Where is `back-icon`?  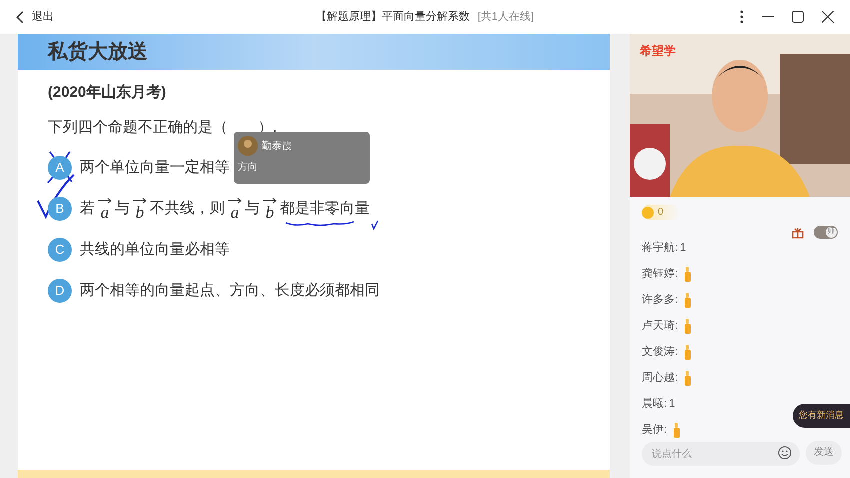 back-icon is located at coordinates (20, 17).